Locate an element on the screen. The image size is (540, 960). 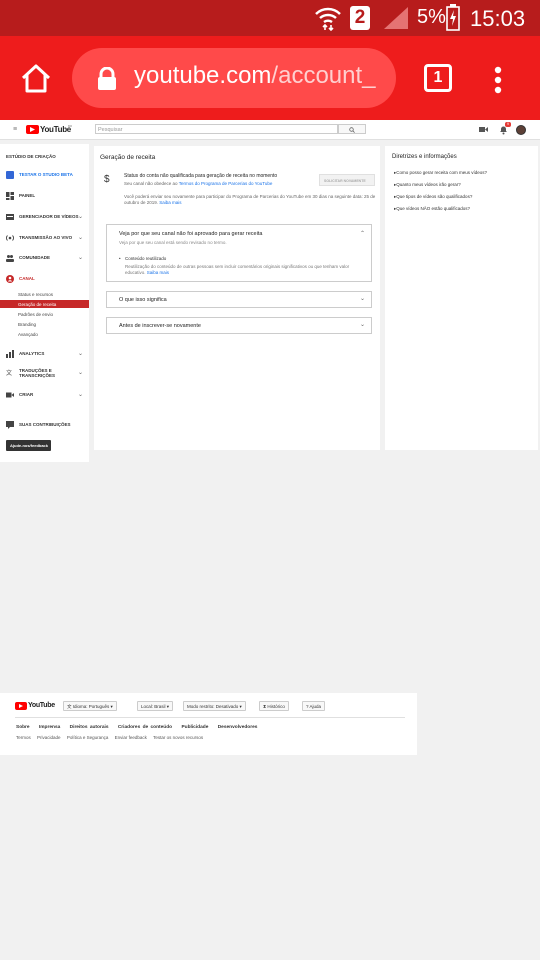
search-input: Pesquisar is located at coordinates (216, 129).